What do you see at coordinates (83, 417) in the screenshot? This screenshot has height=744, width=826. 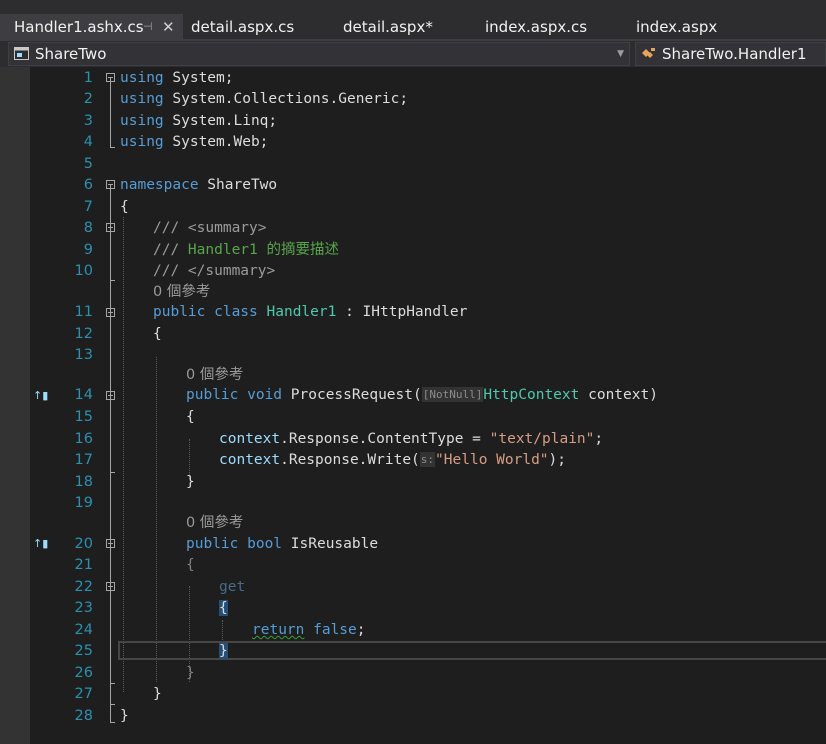 I see `line-number: 15` at bounding box center [83, 417].